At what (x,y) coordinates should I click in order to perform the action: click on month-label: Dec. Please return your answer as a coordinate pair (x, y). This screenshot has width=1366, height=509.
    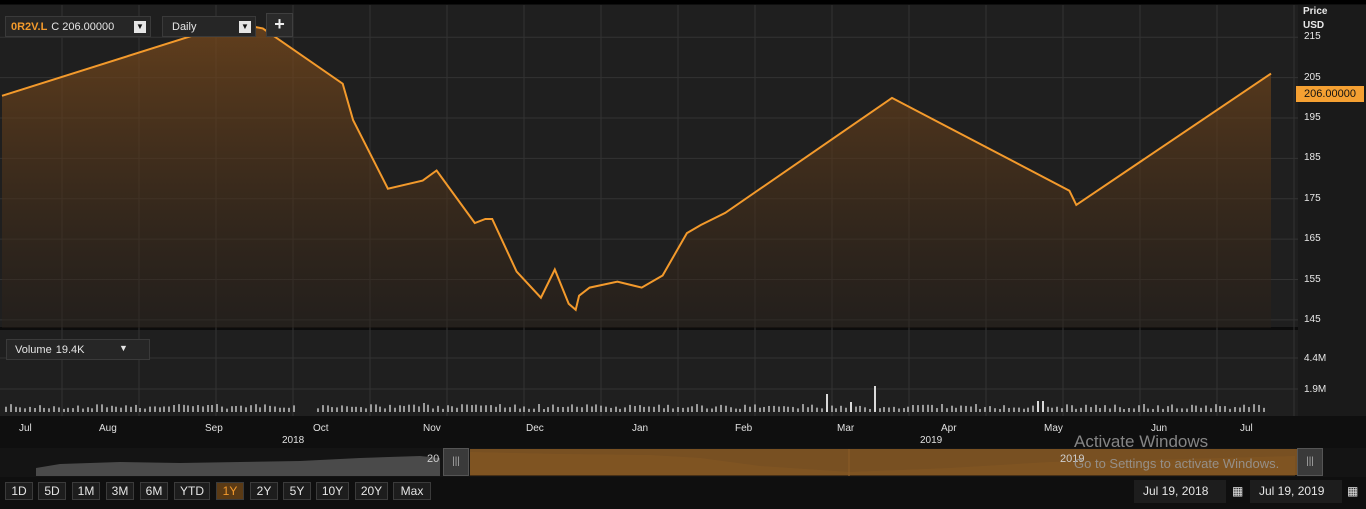
    Looking at the image, I should click on (535, 428).